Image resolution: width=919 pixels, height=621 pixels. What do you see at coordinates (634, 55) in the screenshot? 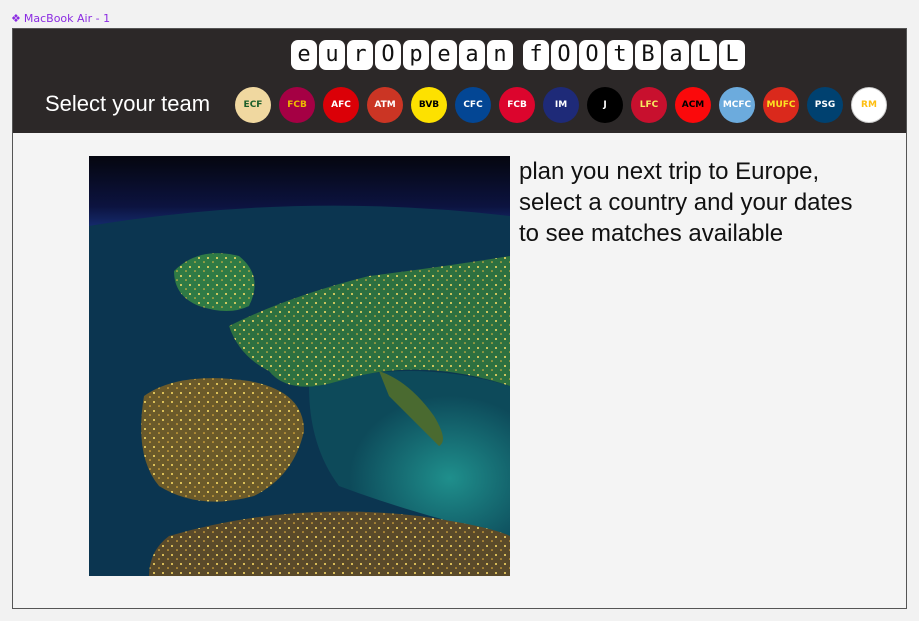
I see `title-word-2: fOOtBaLL` at bounding box center [634, 55].